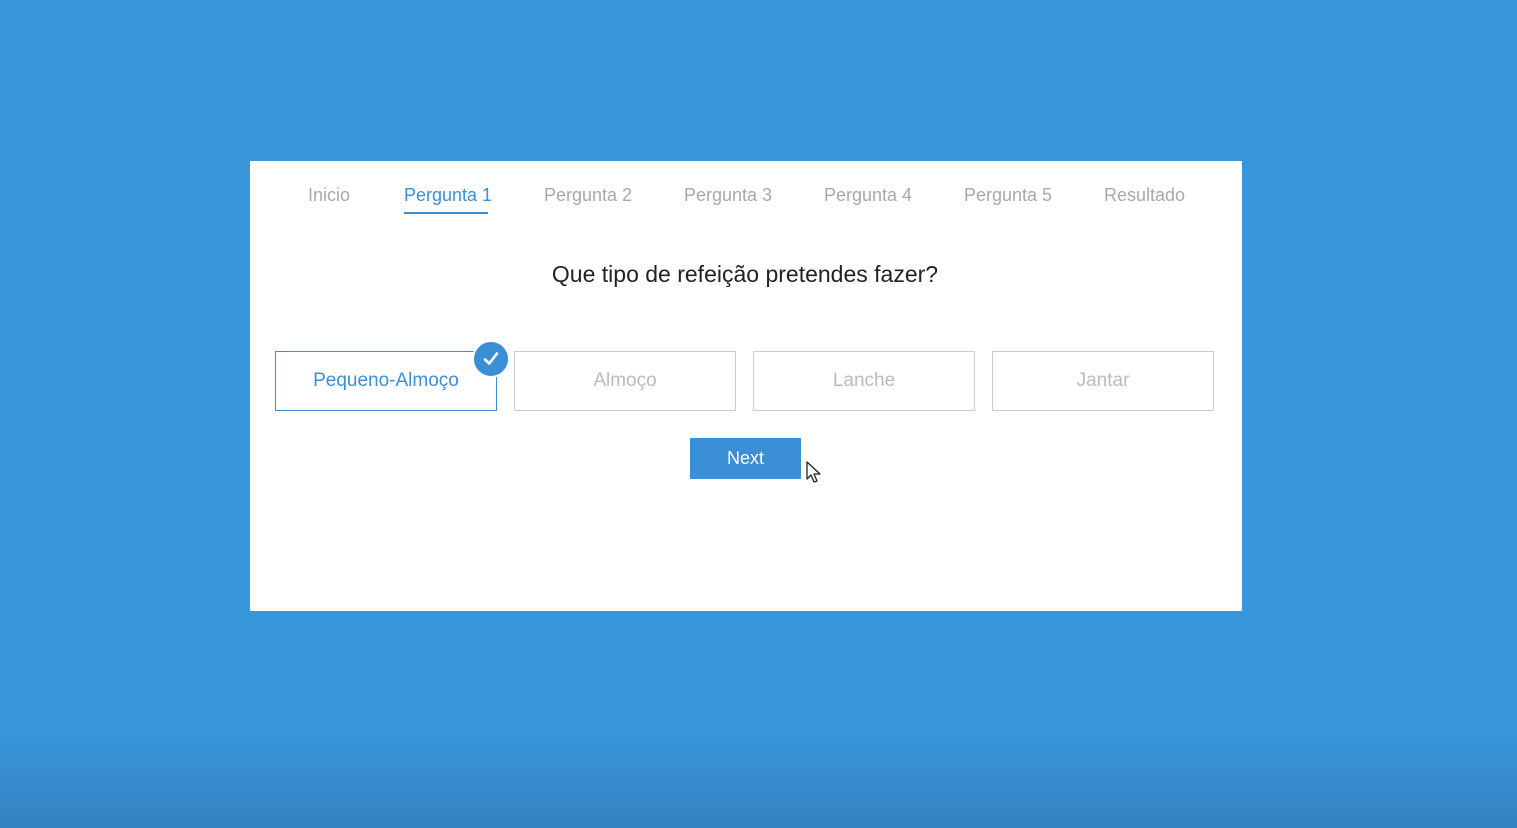 The image size is (1517, 828). I want to click on option-almoco: Almoço, so click(625, 381).